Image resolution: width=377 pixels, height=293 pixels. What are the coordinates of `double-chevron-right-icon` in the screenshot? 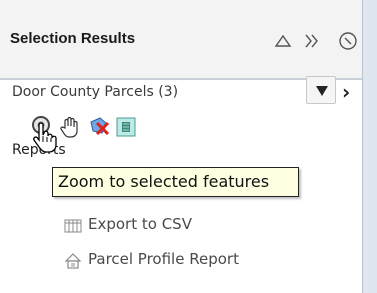 It's located at (311, 41).